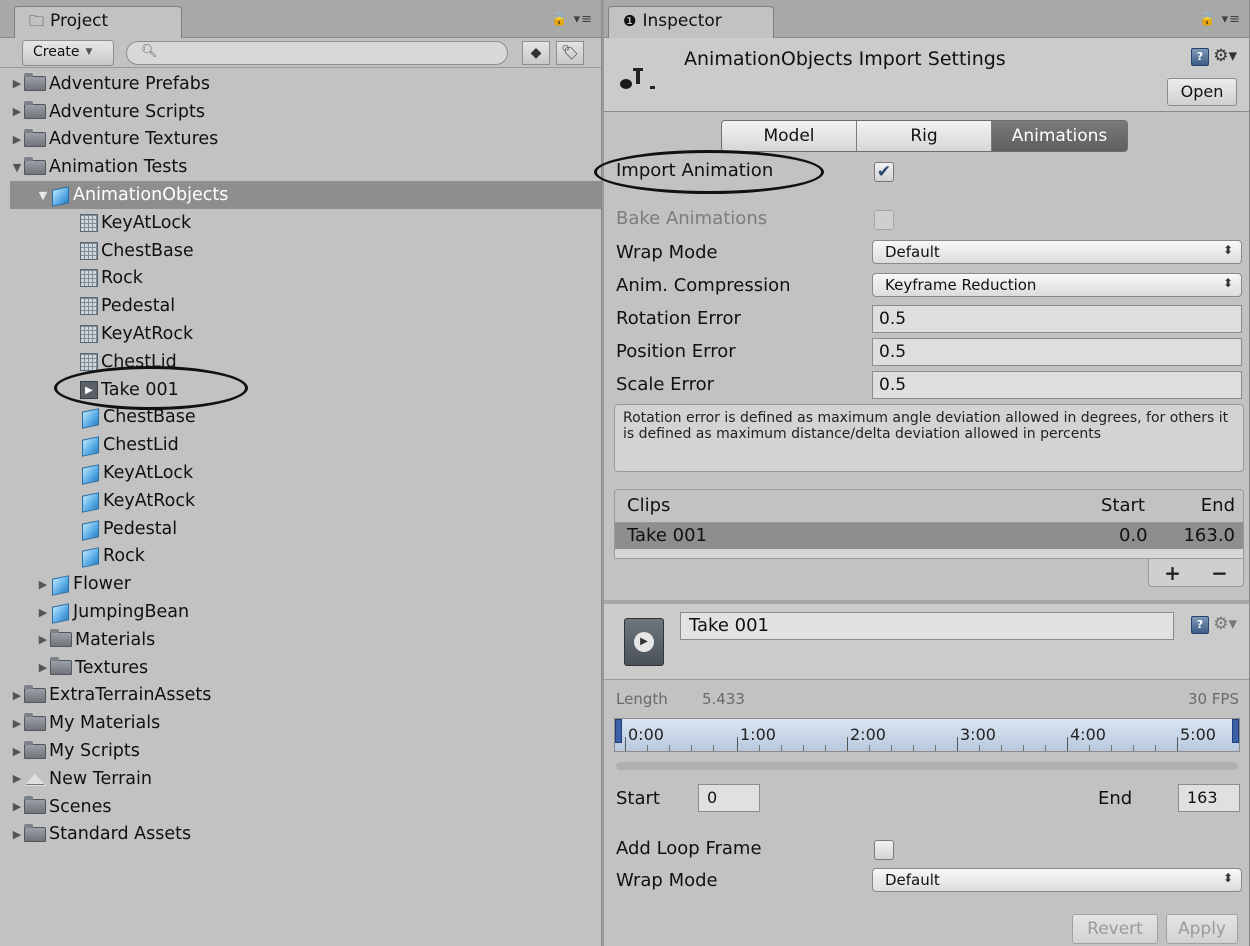 This screenshot has height=946, width=1250. I want to click on add-clip-button: +, so click(1172, 573).